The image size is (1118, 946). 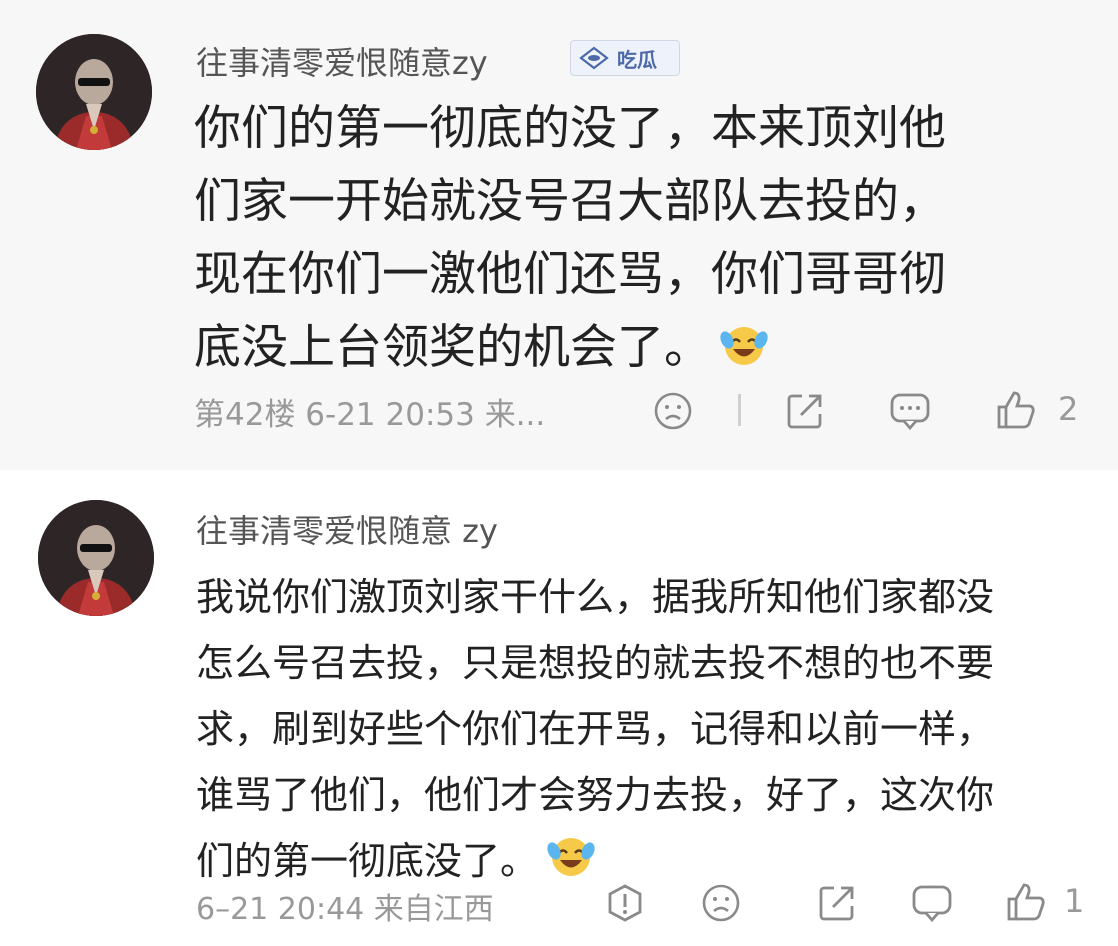 What do you see at coordinates (342, 61) in the screenshot?
I see `username: 往事清零爱恨随意zy` at bounding box center [342, 61].